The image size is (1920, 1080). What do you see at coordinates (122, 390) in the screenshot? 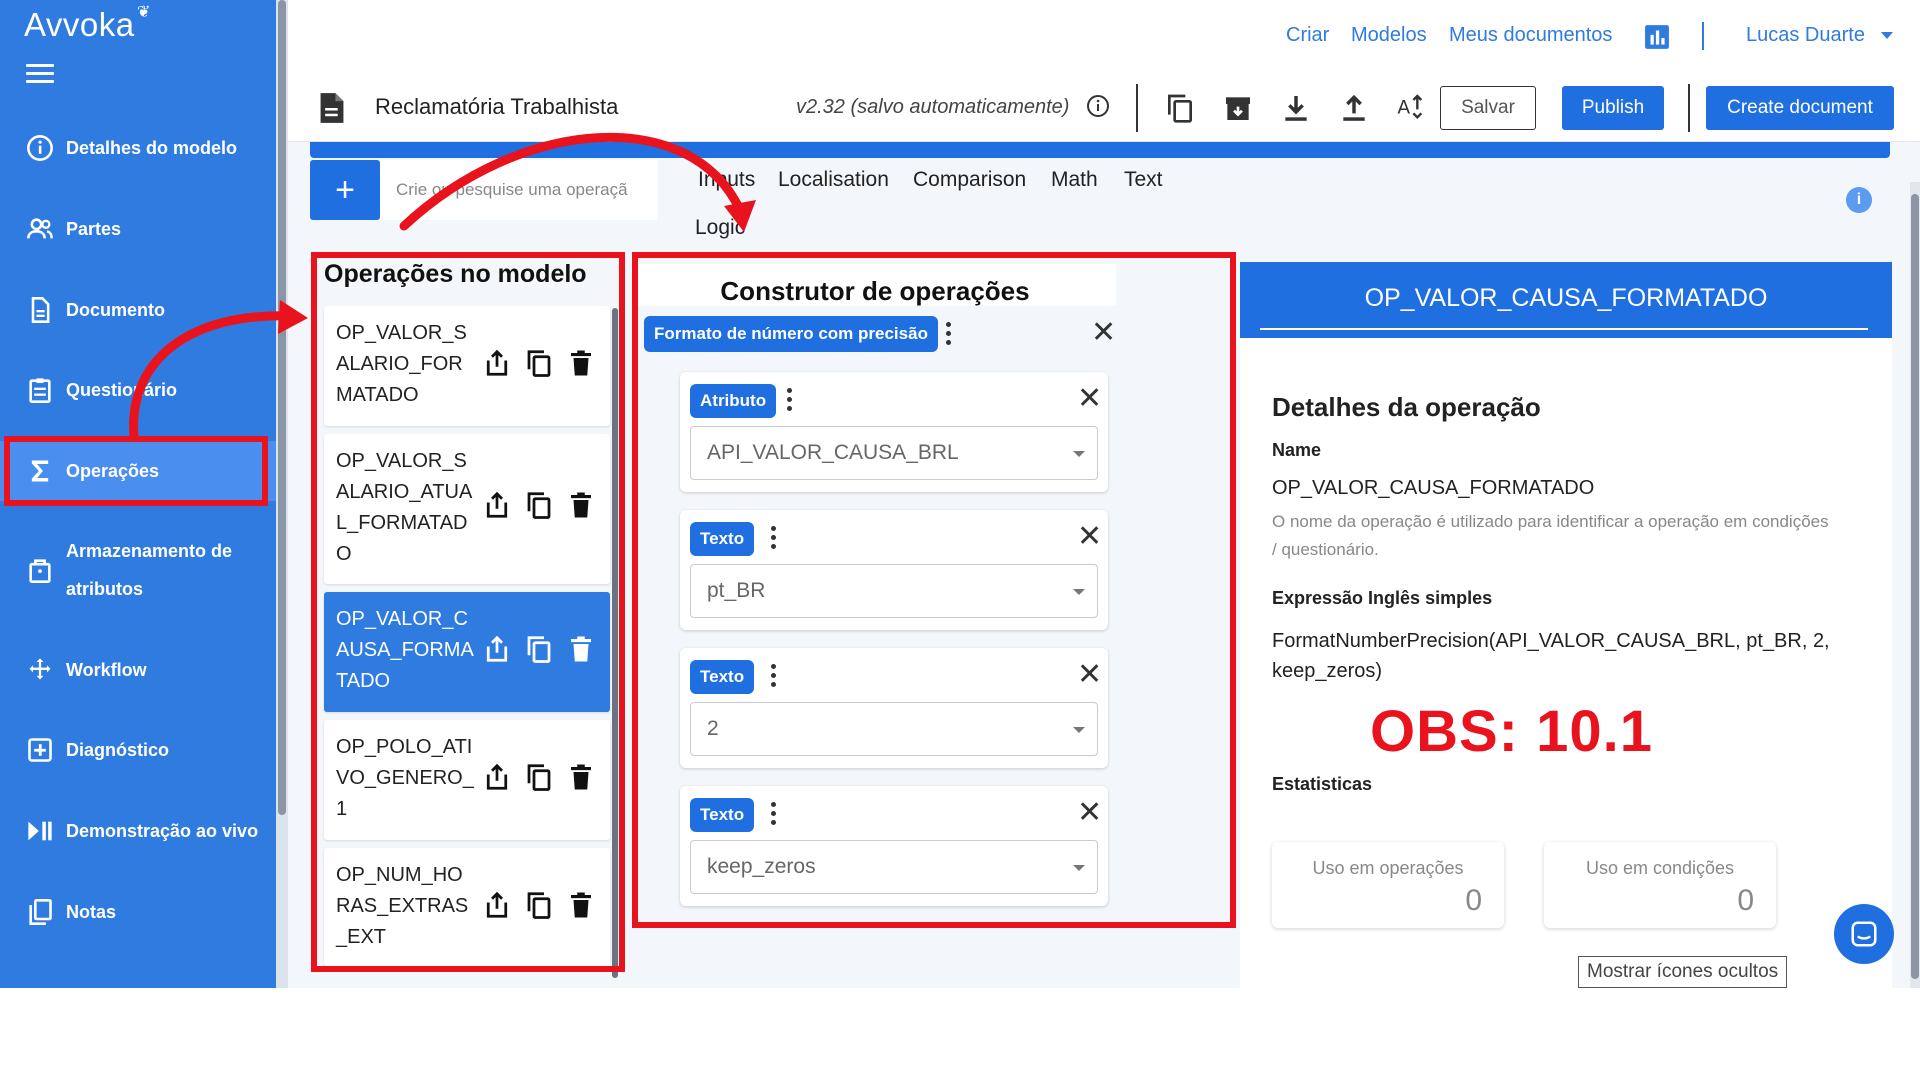
I see `sidebar-item-label: Questionário` at bounding box center [122, 390].